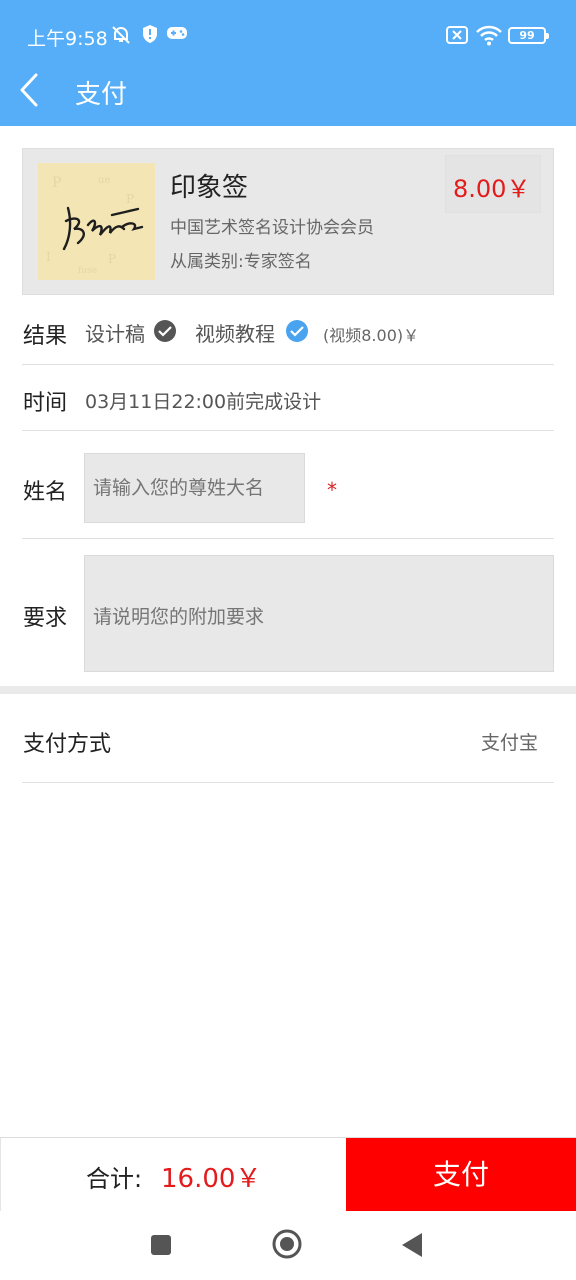 This screenshot has width=576, height=1280. I want to click on battery-indicator: 99, so click(528, 35).